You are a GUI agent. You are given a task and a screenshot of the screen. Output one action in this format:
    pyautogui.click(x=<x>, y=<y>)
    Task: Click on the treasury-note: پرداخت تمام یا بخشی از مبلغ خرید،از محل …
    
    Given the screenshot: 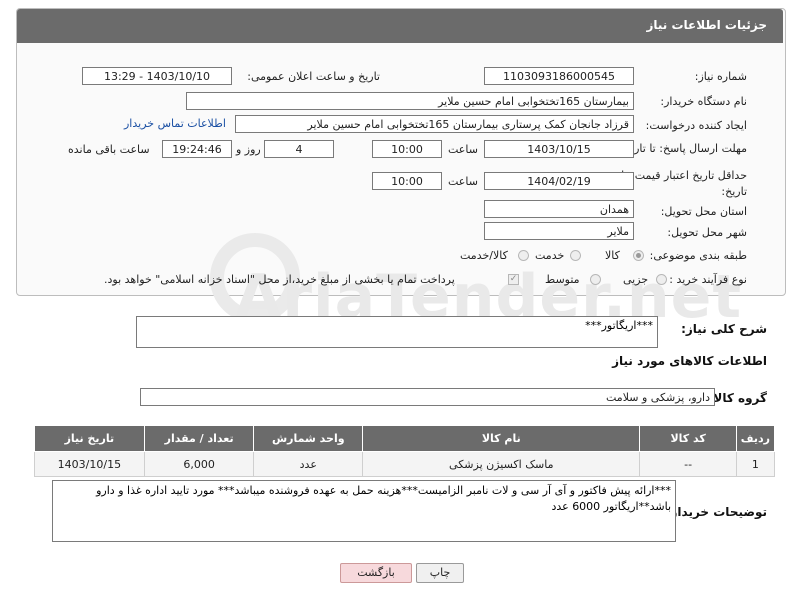 What is the action you would take?
    pyautogui.click(x=279, y=279)
    